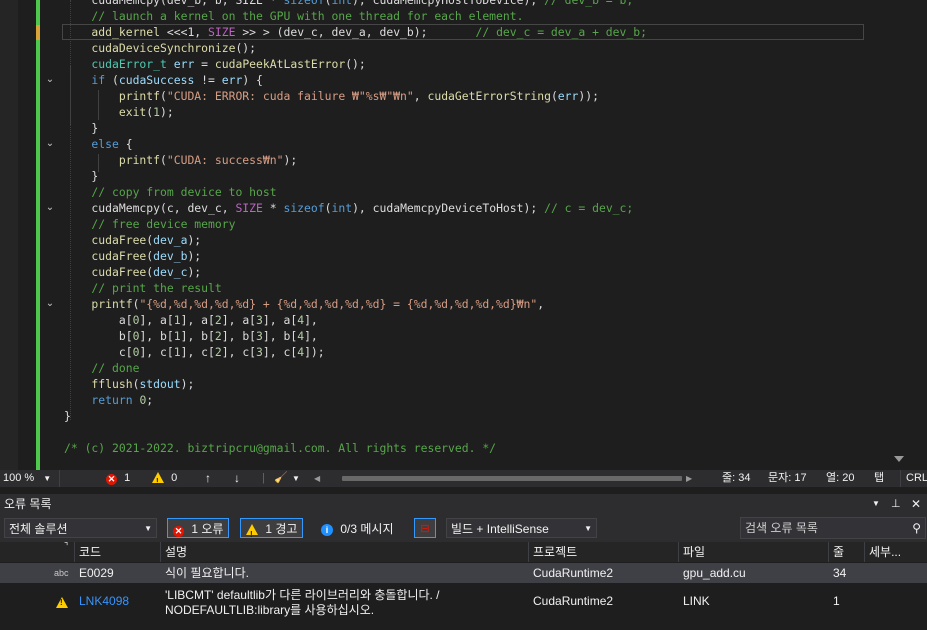 The height and width of the screenshot is (630, 927). Describe the element at coordinates (142, 288) in the screenshot. I see `code-text: // print the result` at that location.